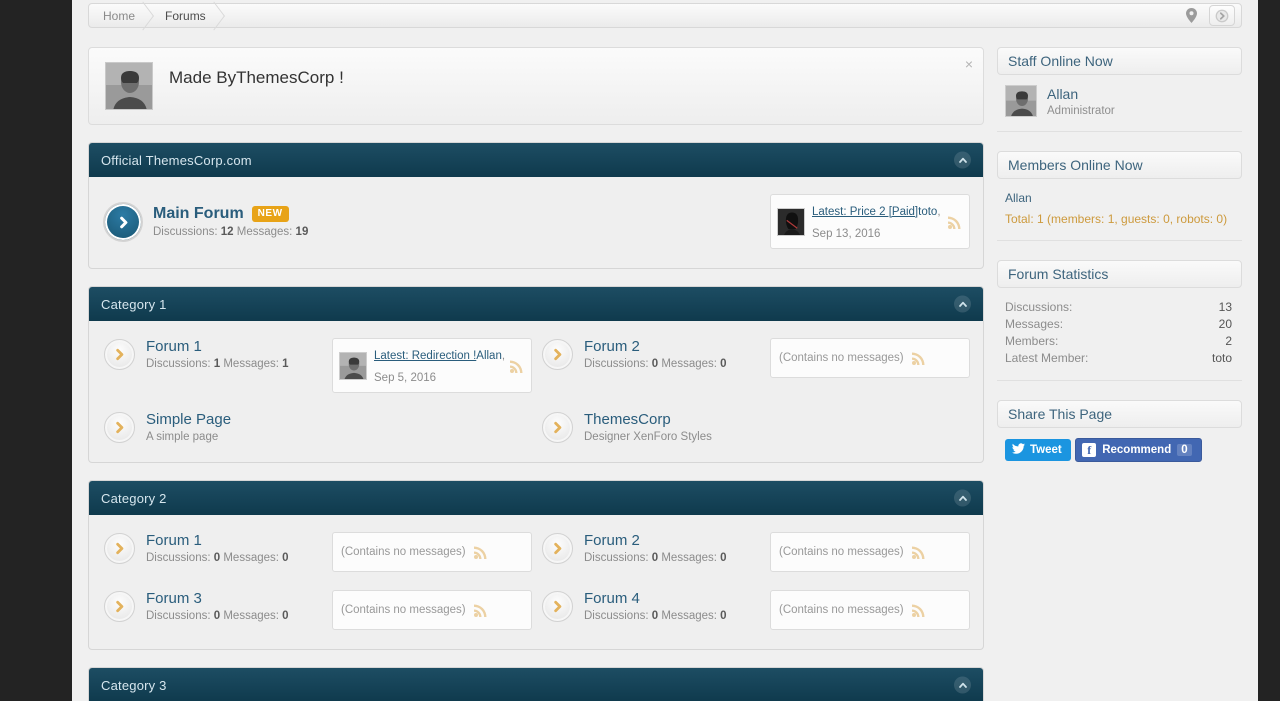 The height and width of the screenshot is (701, 1280). Describe the element at coordinates (1081, 110) in the screenshot. I see `staff-member-role: Administrator` at that location.